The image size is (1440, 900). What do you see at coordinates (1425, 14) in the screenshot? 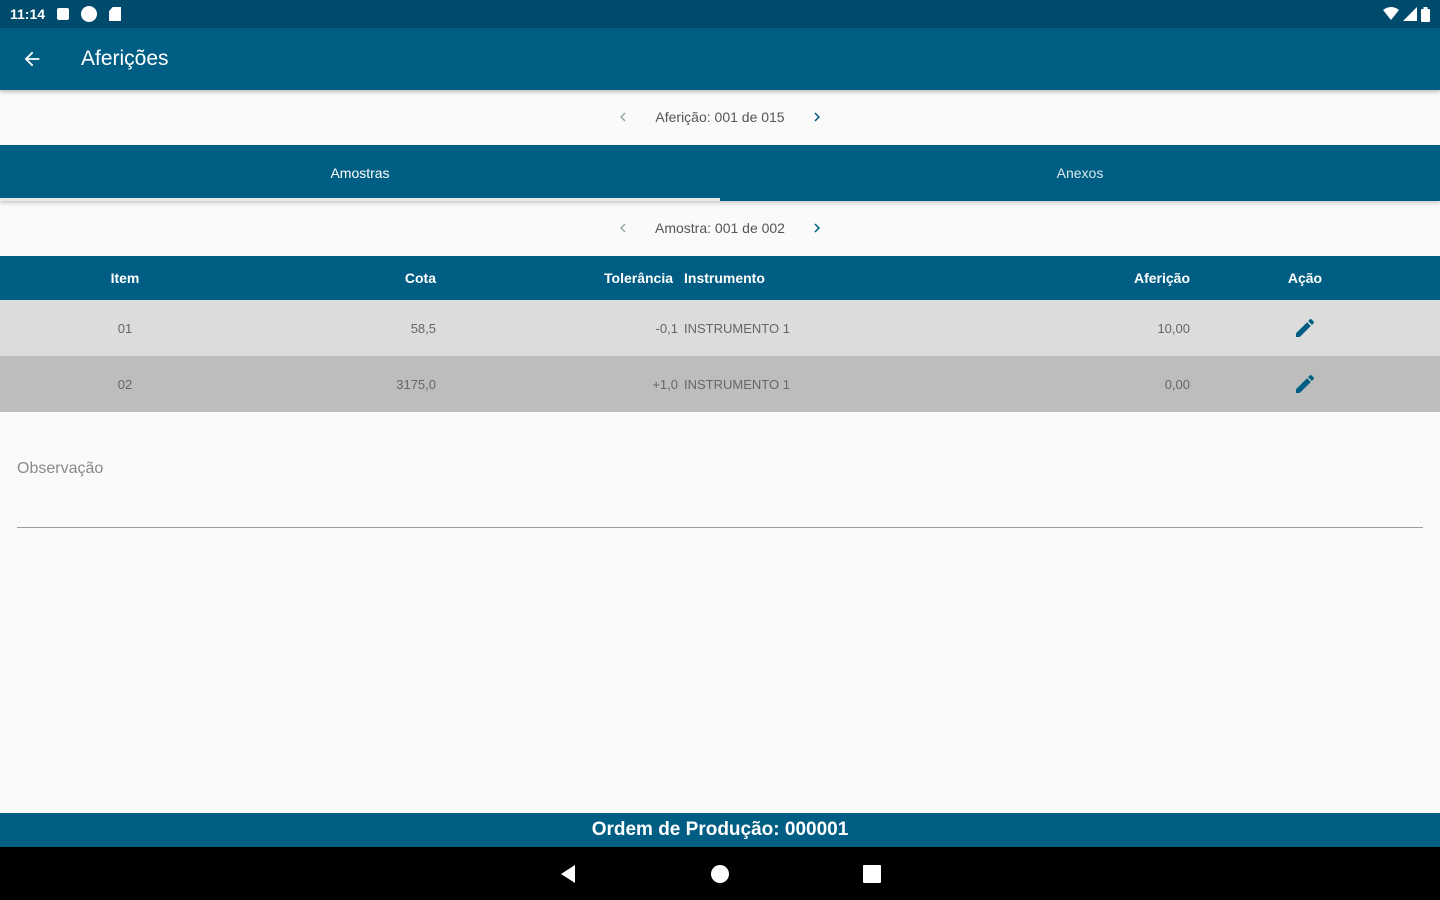
I see `battery-icon` at bounding box center [1425, 14].